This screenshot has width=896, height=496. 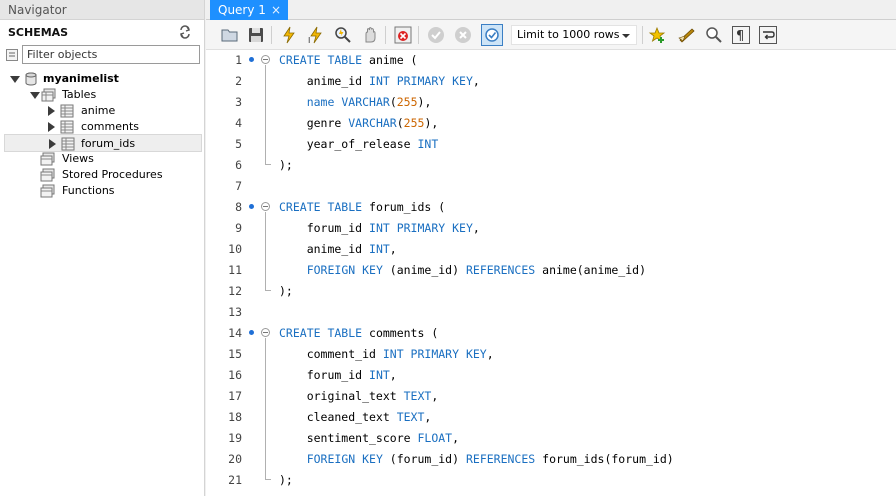 I want to click on limit-rows-select: Limit to 1000 rows, so click(x=574, y=35).